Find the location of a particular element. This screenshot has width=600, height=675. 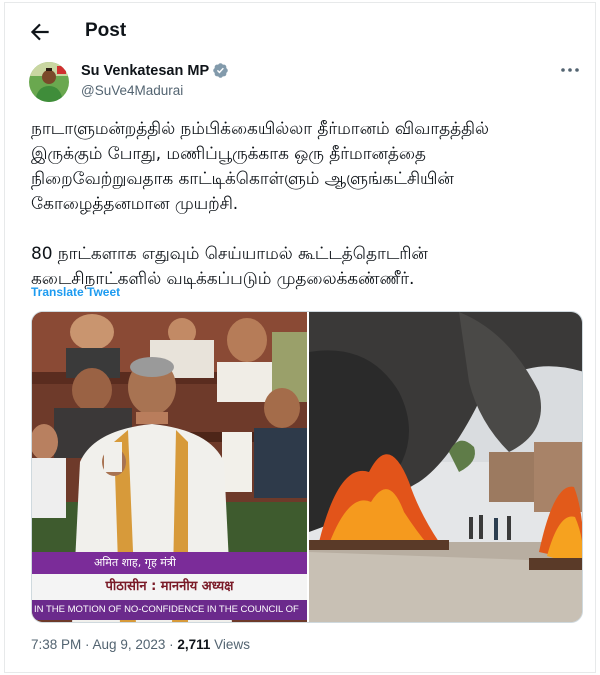

top-bar: Post is located at coordinates (300, 31).